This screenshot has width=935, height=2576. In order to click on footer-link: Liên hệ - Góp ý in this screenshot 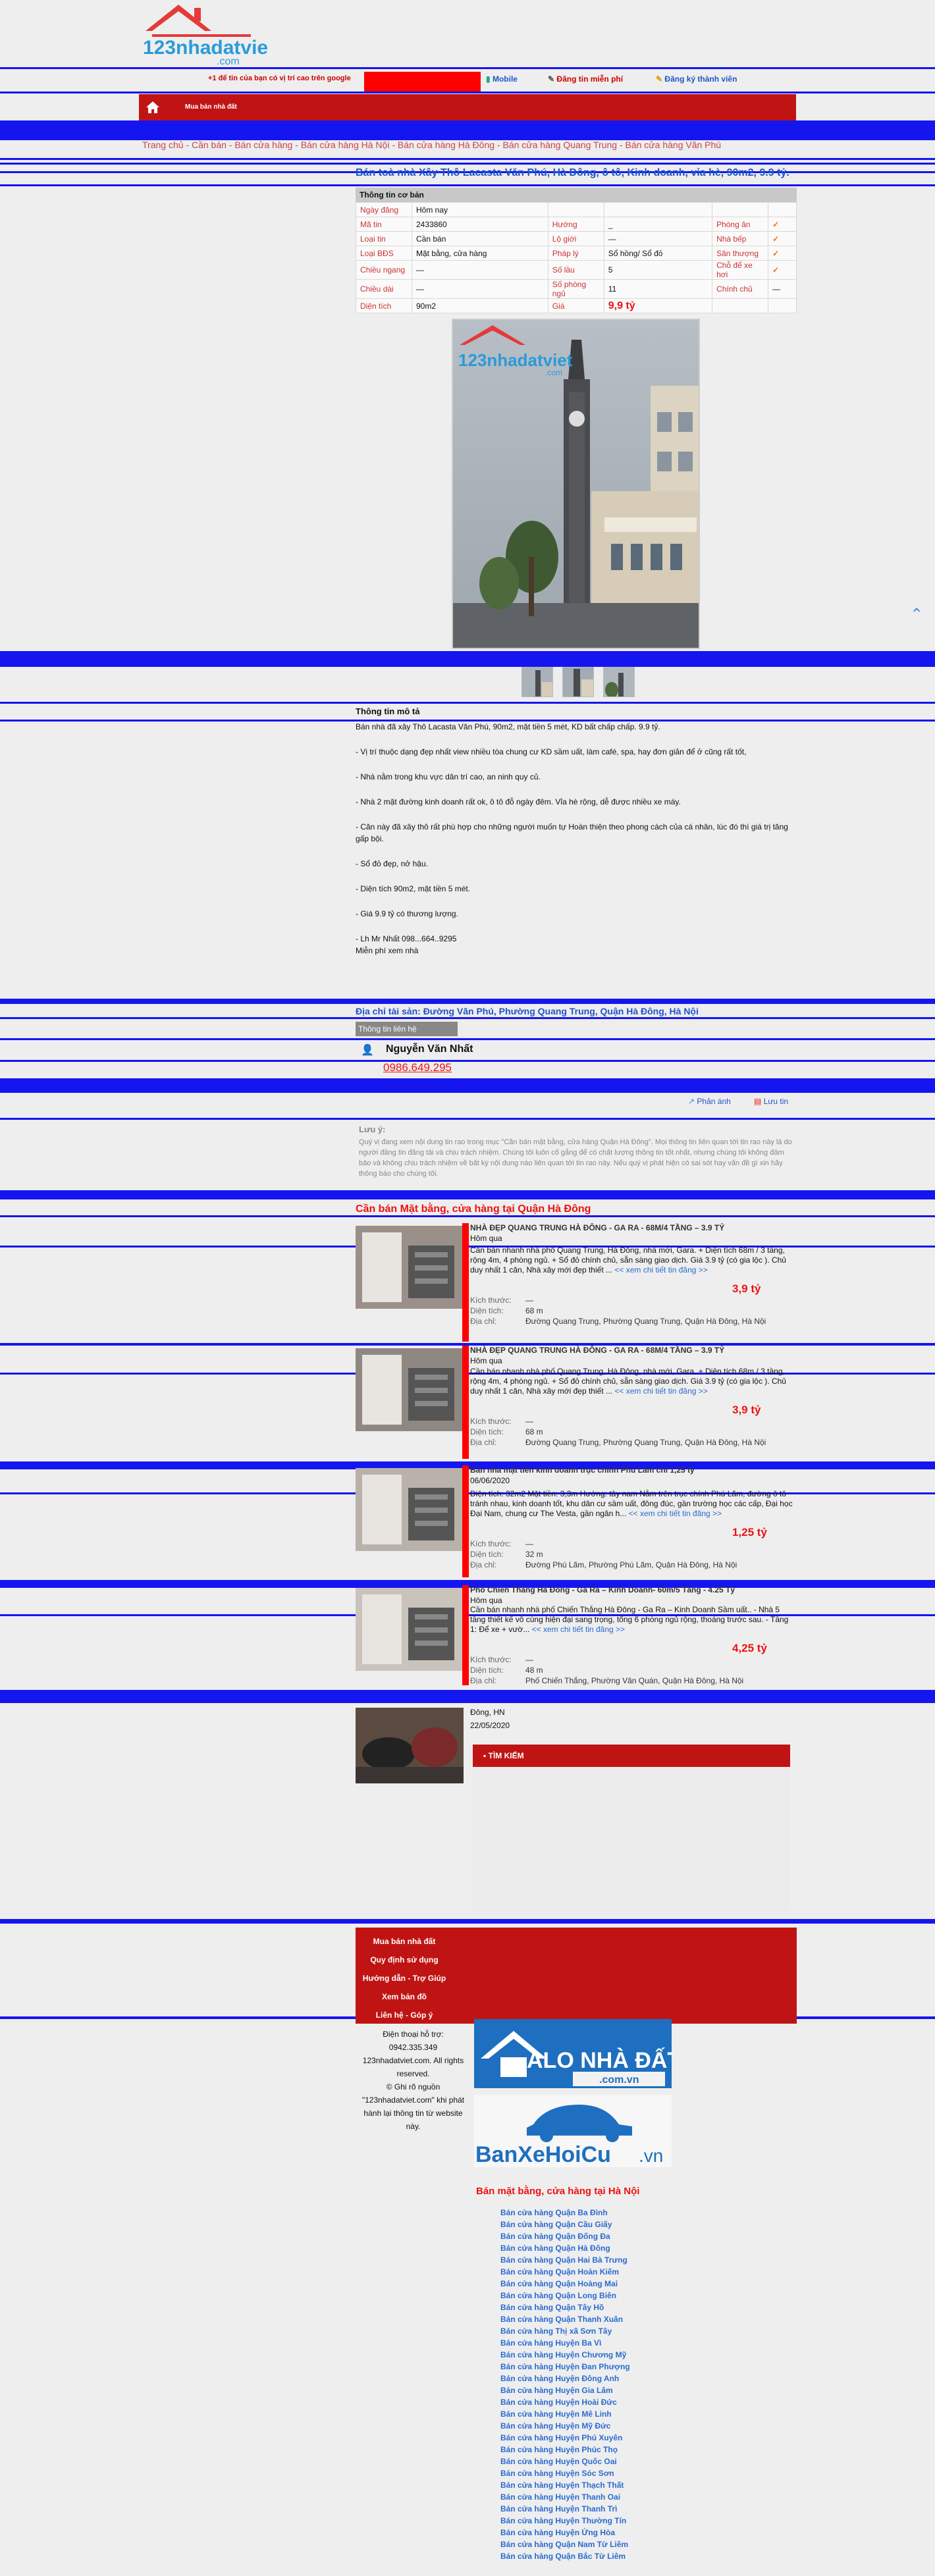, I will do `click(405, 2015)`.